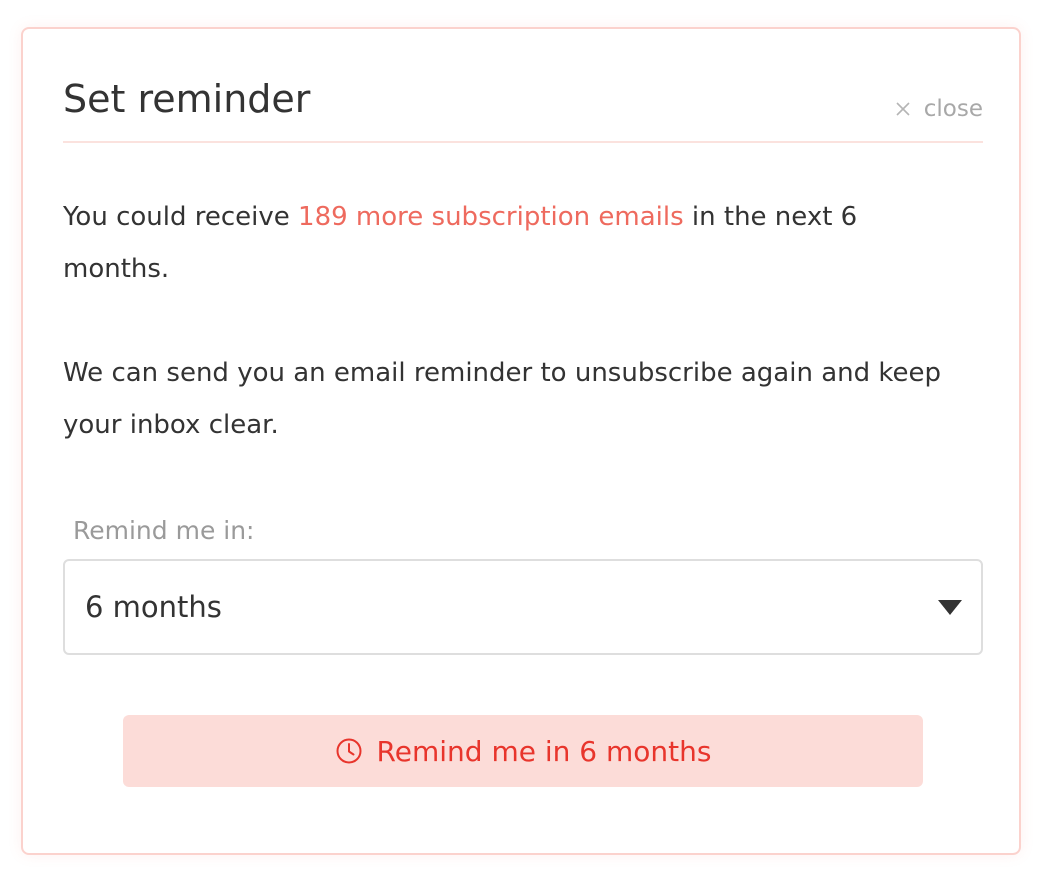 This screenshot has width=1048, height=884. Describe the element at coordinates (181, 217) in the screenshot. I see `intro-text-before: You could receive` at that location.